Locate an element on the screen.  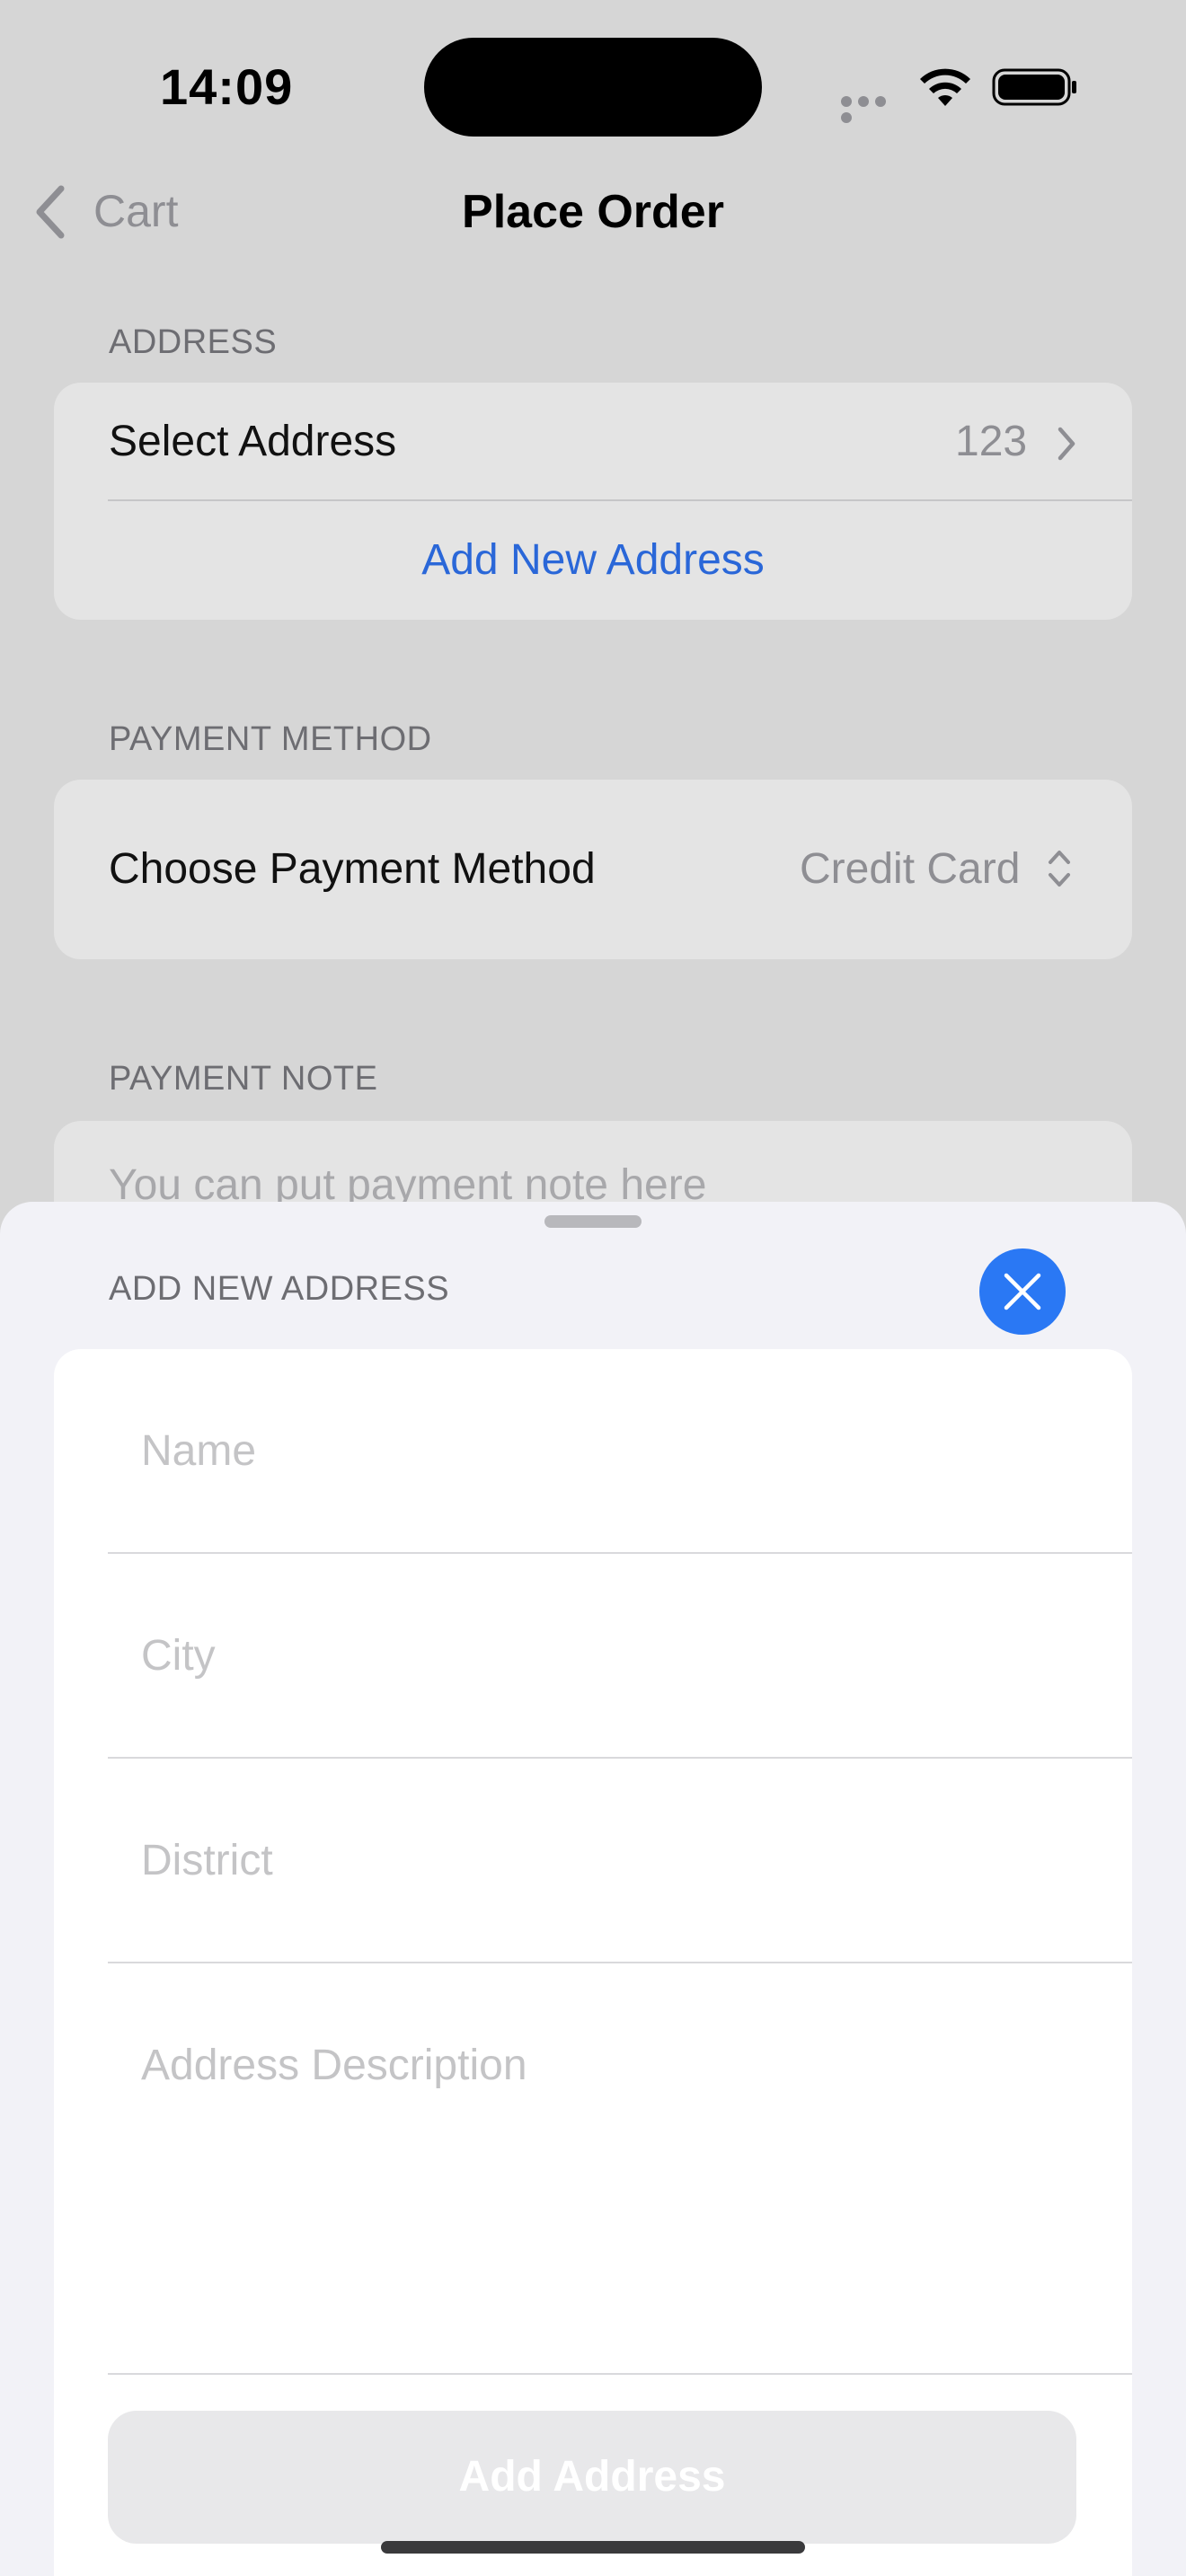
select-address-value: 123 is located at coordinates (991, 441).